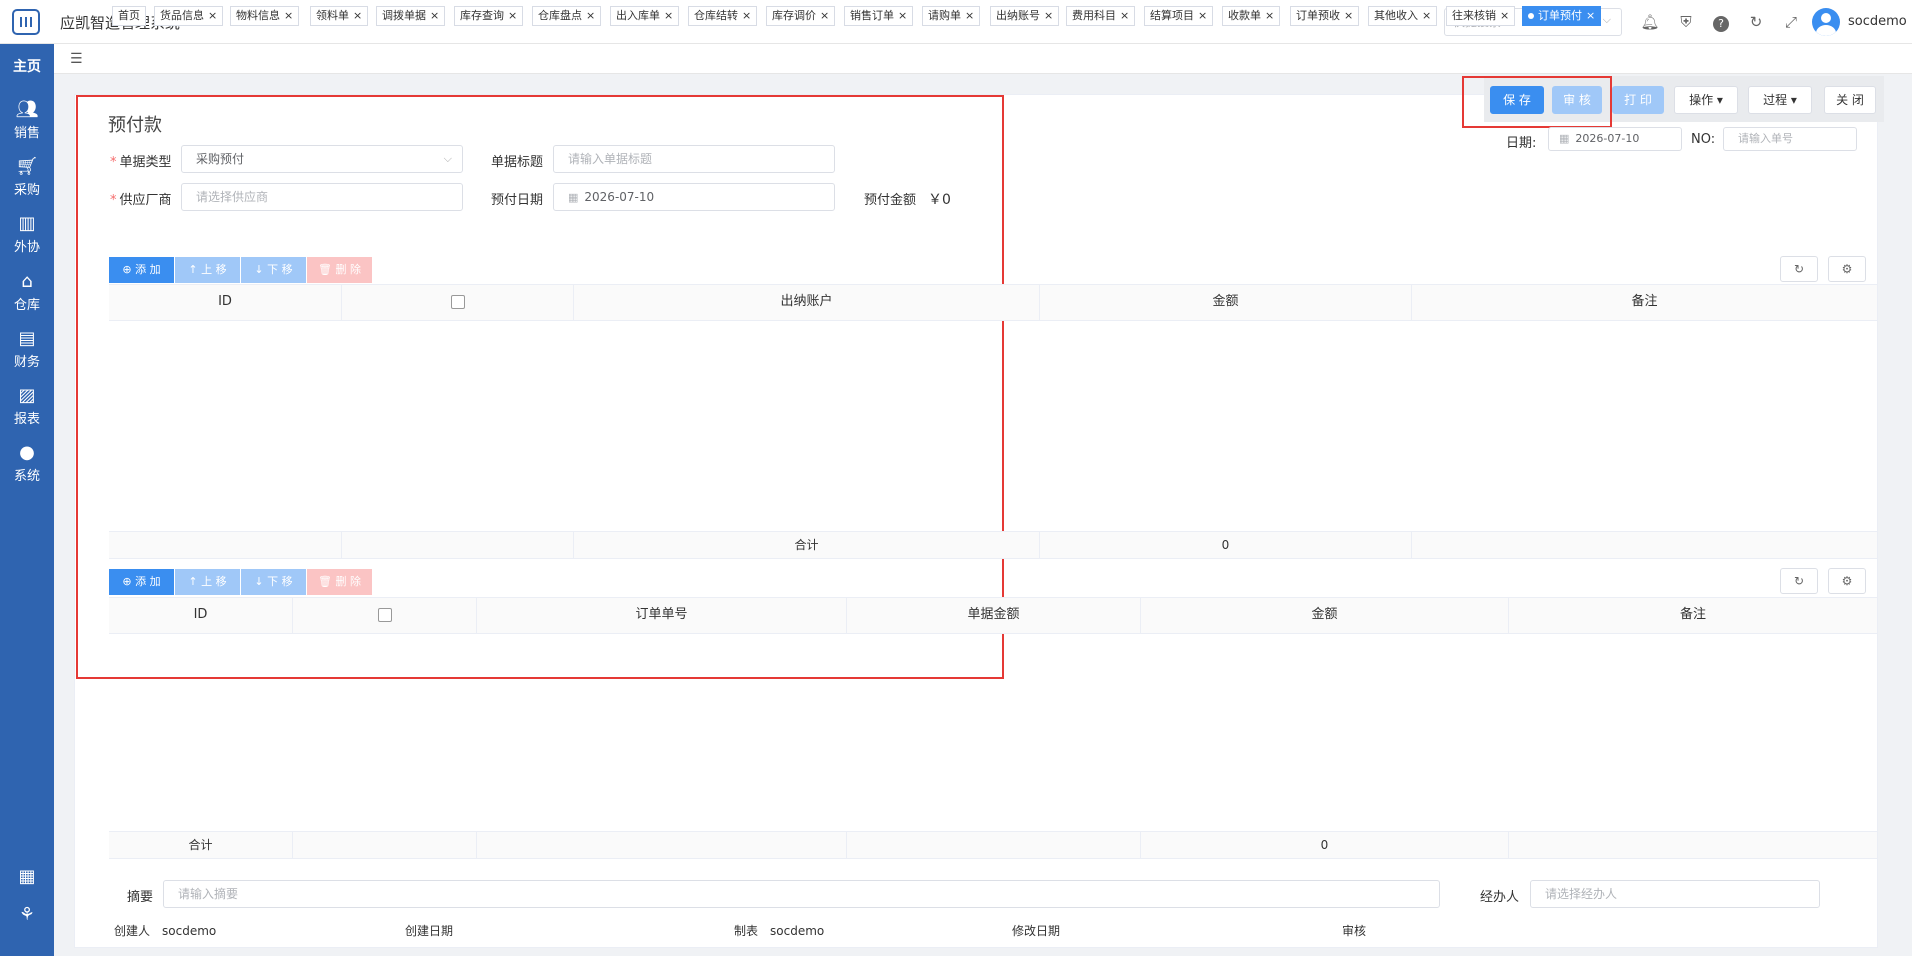 The image size is (1912, 956). Describe the element at coordinates (322, 197) in the screenshot. I see `supplier-input: 请选择供应商` at that location.